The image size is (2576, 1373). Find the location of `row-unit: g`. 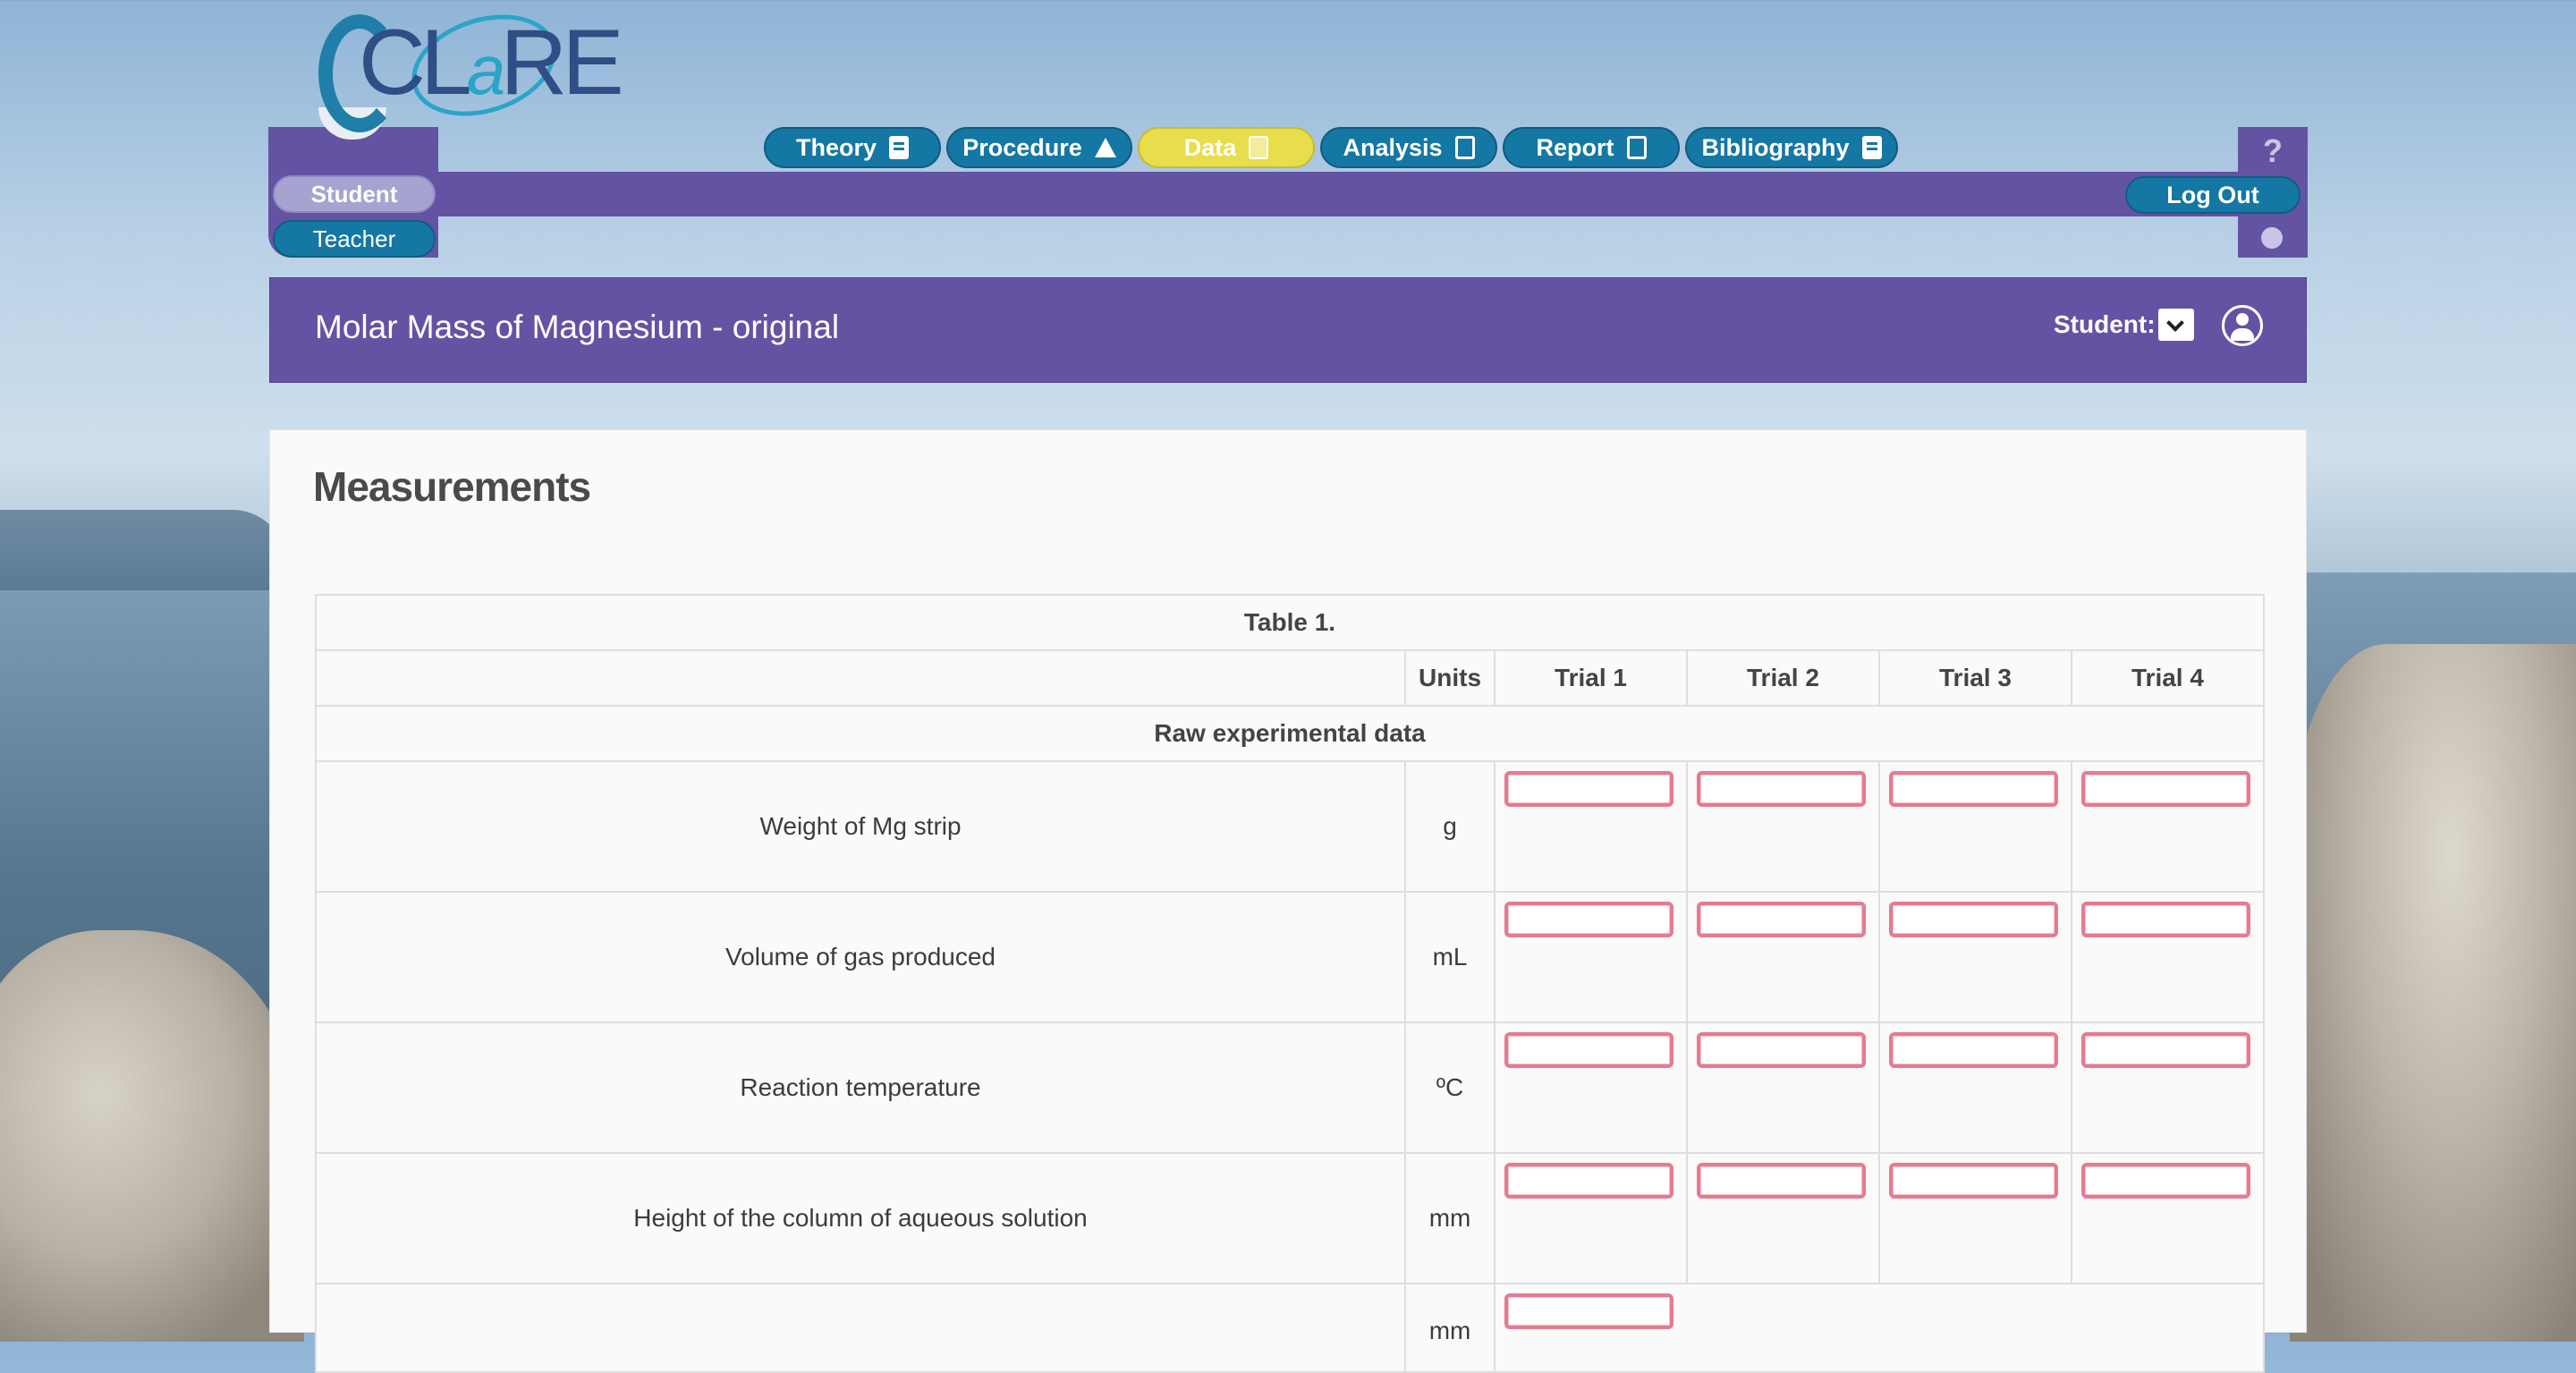

row-unit: g is located at coordinates (1450, 826).